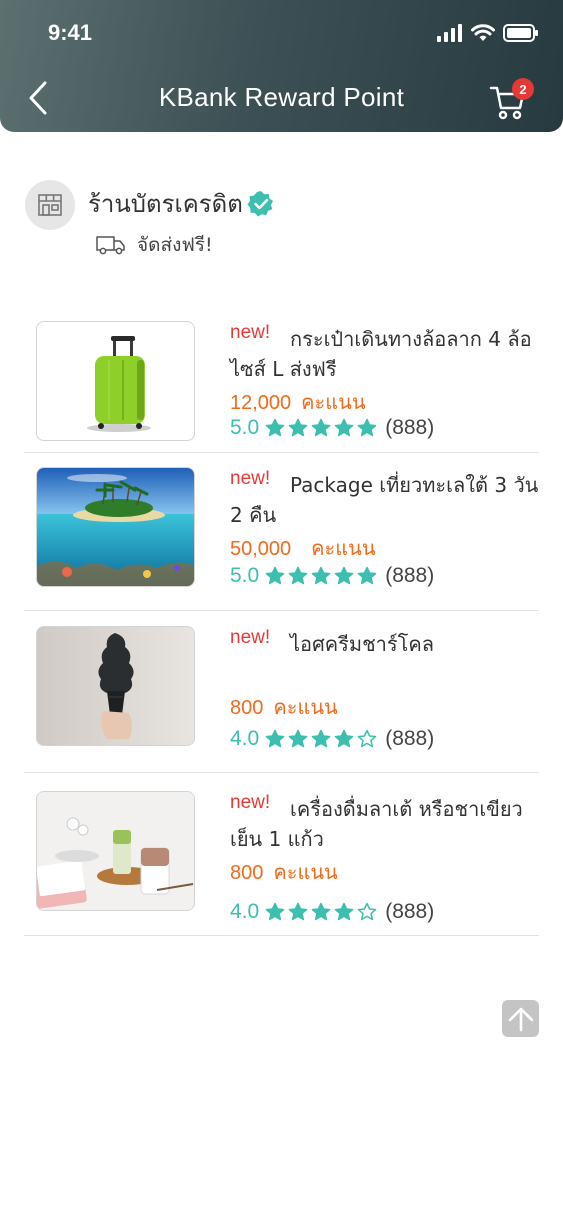 This screenshot has width=563, height=1218. Describe the element at coordinates (70, 32) in the screenshot. I see `status-time: 9:41` at that location.